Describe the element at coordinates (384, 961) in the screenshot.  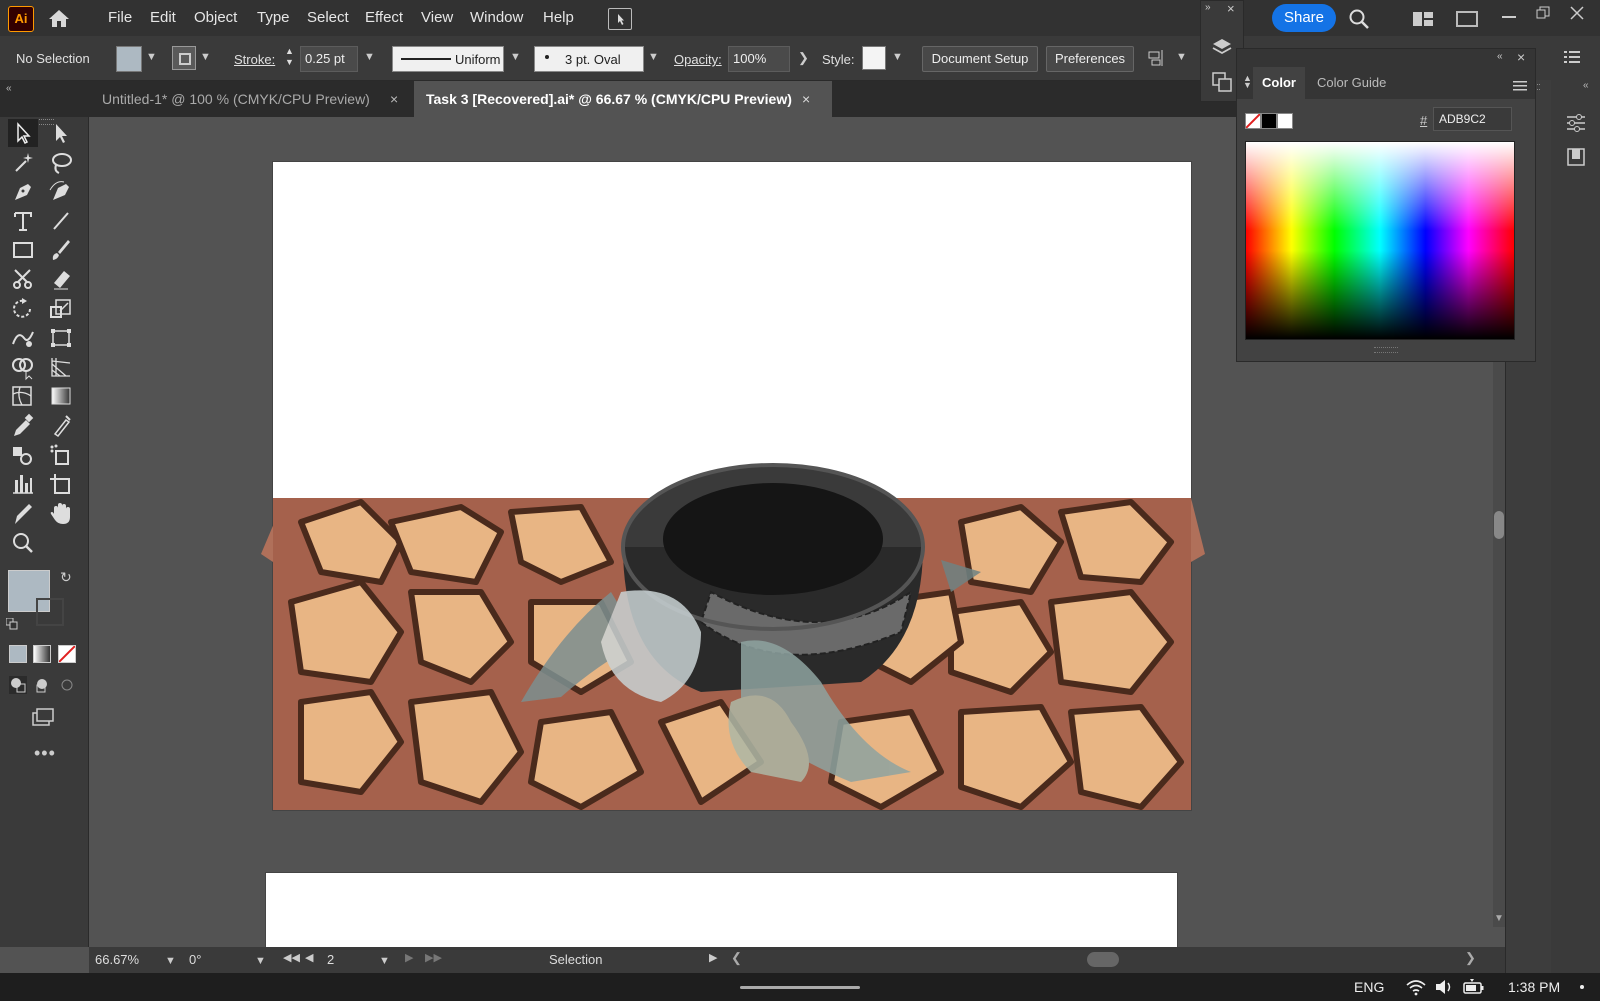
I see `artboard-dropdown-icon: ▼` at that location.